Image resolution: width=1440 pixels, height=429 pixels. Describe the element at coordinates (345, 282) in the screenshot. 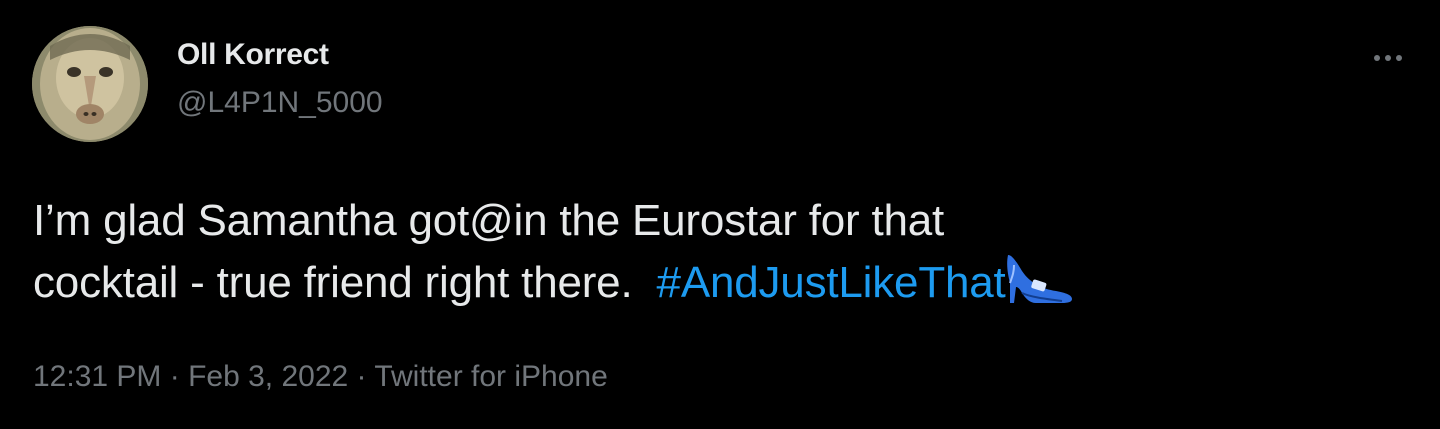

I see `tweet-text-line-2-body: cocktail - true friend right there.` at that location.